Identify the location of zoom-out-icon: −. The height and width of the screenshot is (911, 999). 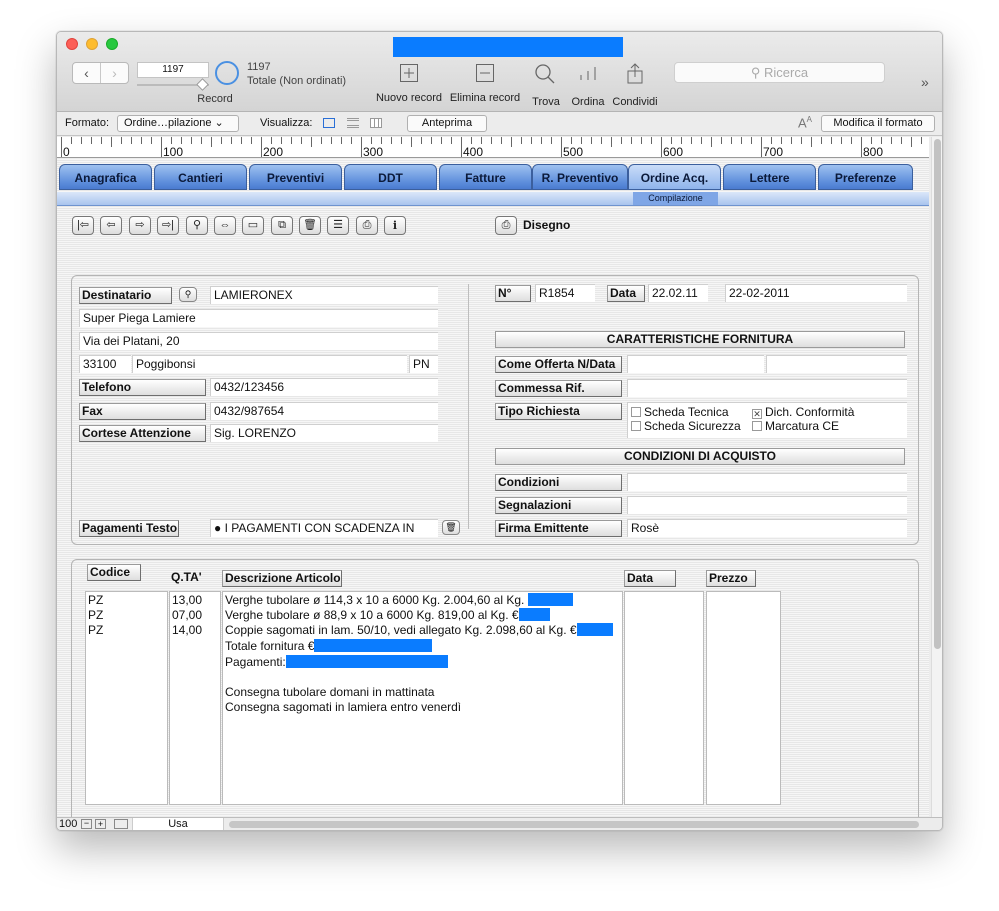
(86, 824).